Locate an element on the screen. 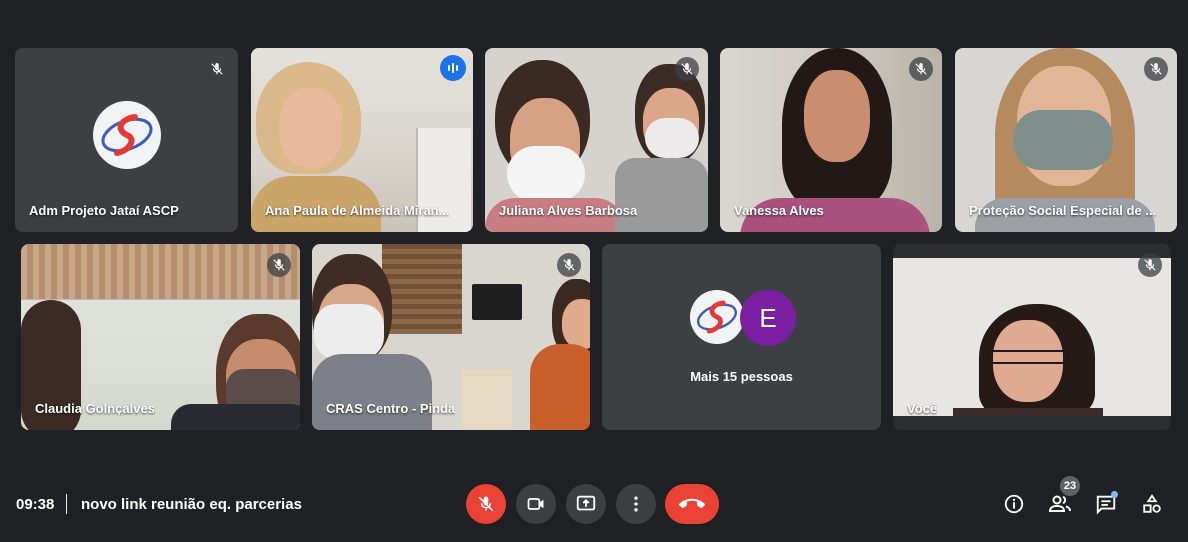 Image resolution: width=1188 pixels, height=542 pixels. more-vert-icon is located at coordinates (636, 504).